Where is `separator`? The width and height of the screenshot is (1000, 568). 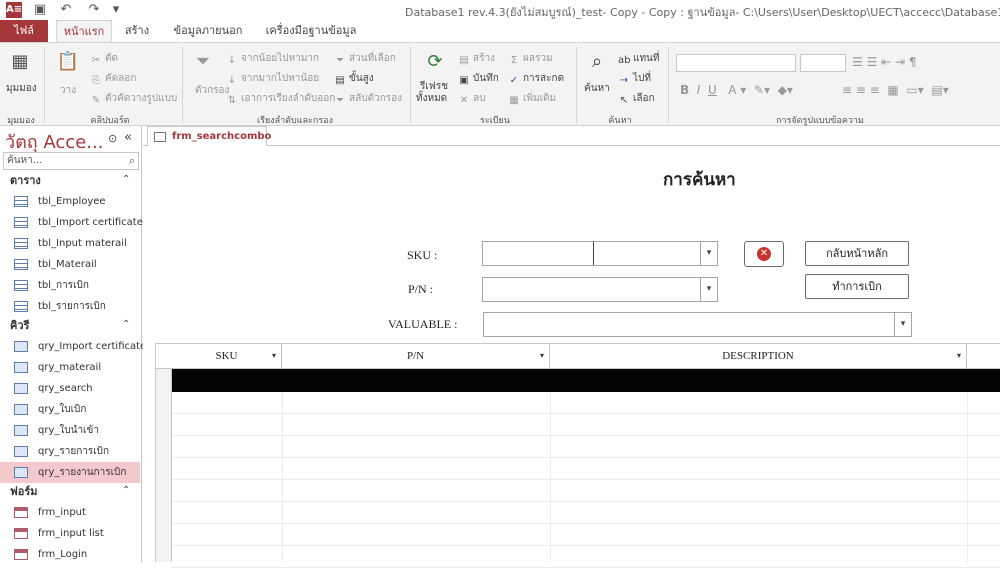 separator is located at coordinates (668, 85).